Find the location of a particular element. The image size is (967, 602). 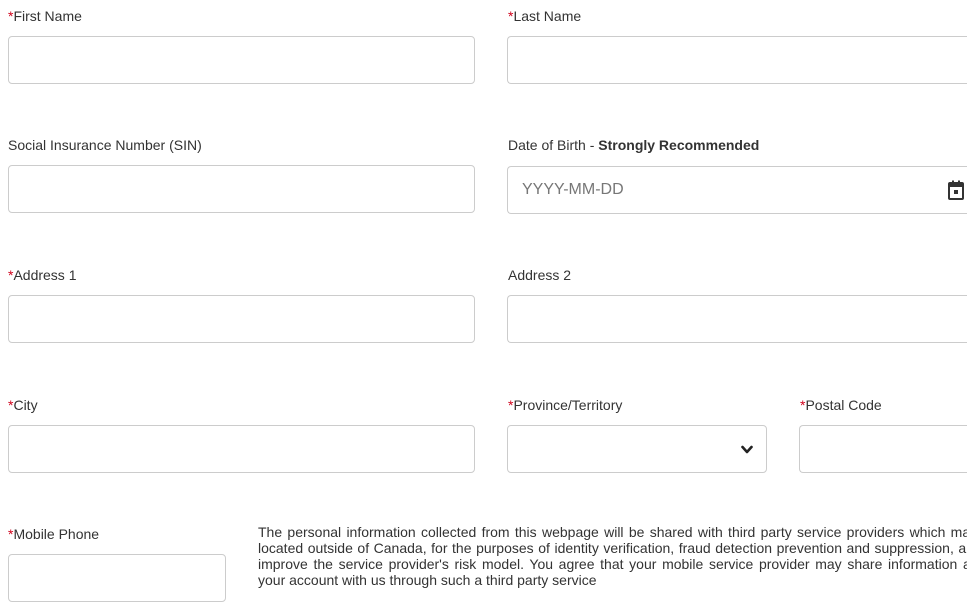

chevron-down-icon is located at coordinates (747, 449).